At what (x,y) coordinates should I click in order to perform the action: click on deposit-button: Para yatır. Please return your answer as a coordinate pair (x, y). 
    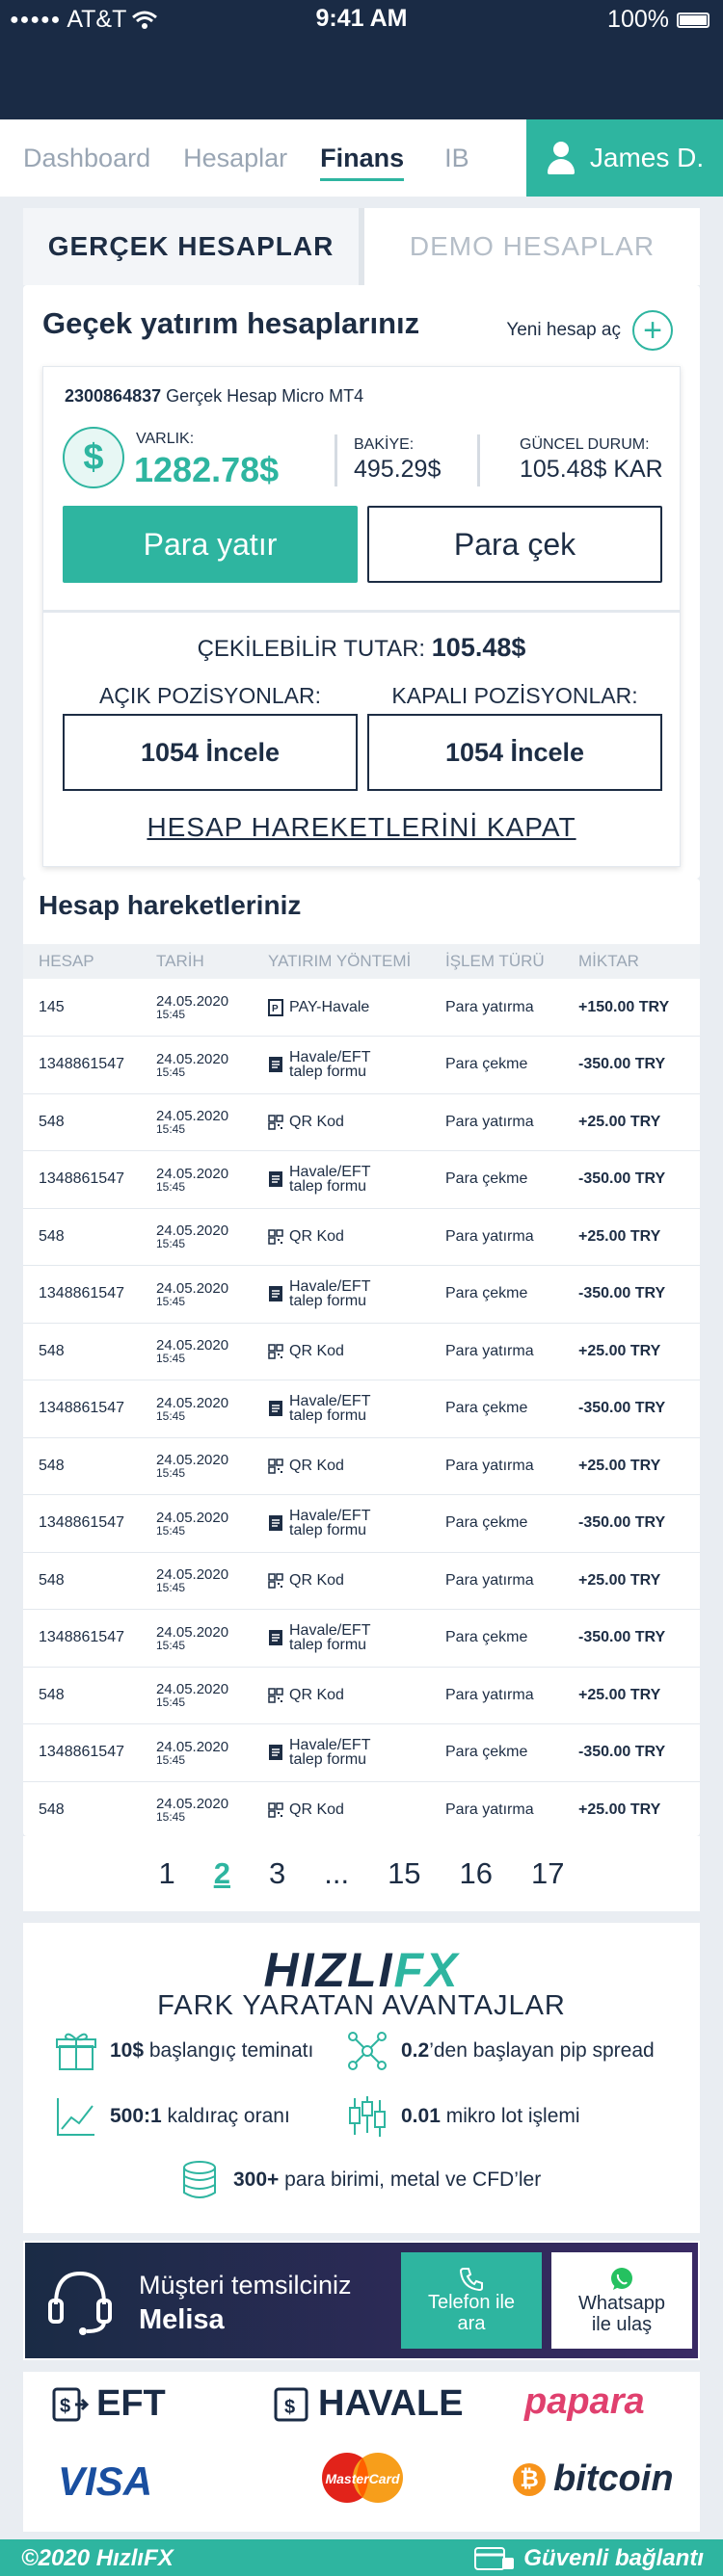
    Looking at the image, I should click on (211, 544).